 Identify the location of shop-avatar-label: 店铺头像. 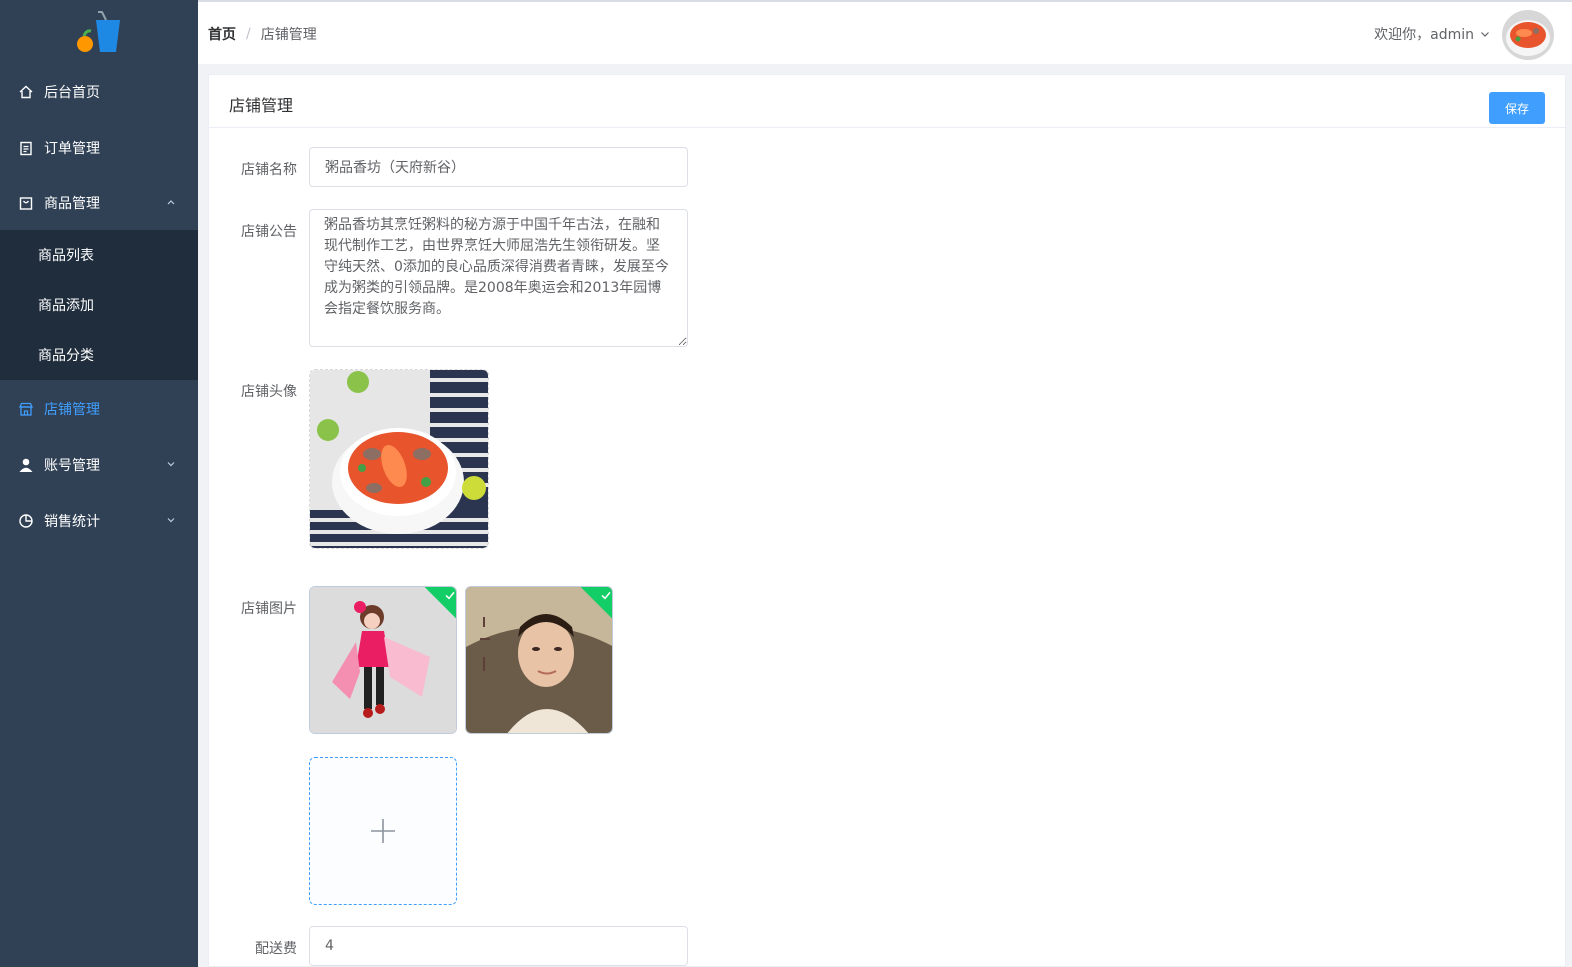
(269, 392).